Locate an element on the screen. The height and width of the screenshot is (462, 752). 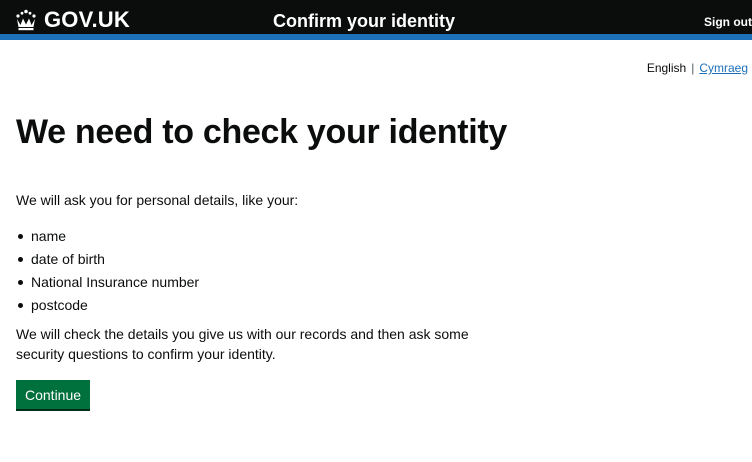
sign-out-link: Sign out is located at coordinates (728, 22).